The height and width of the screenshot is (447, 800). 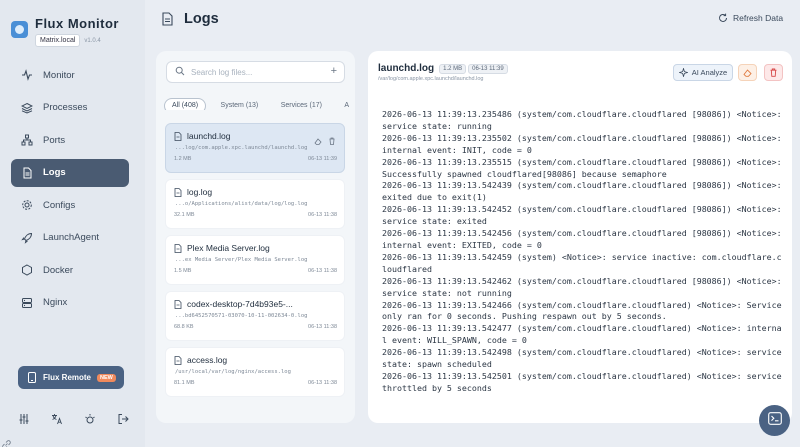 I want to click on flux-remote-button: Flux Remote NEW, so click(x=71, y=377).